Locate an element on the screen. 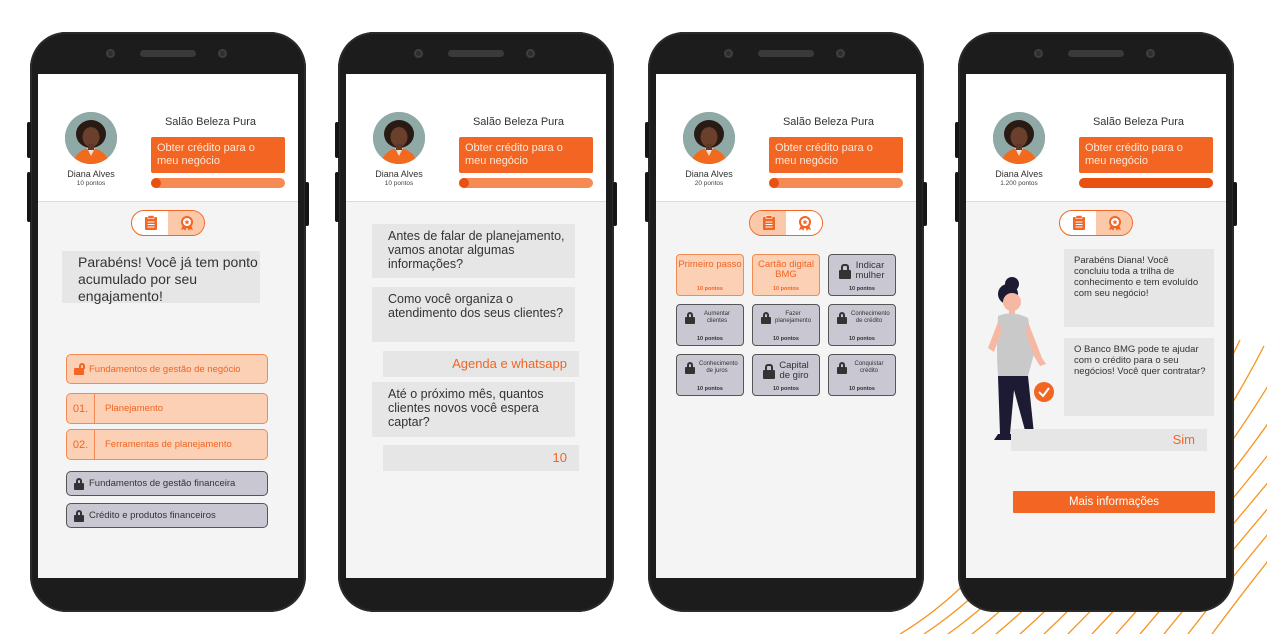 This screenshot has height=634, width=1267. module-planning: 01. Planejamento is located at coordinates (167, 408).